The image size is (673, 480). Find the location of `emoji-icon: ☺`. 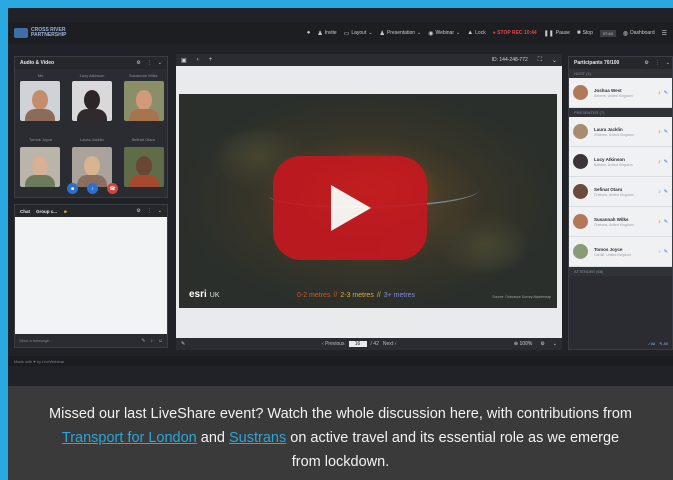

emoji-icon: ☺ is located at coordinates (160, 341).